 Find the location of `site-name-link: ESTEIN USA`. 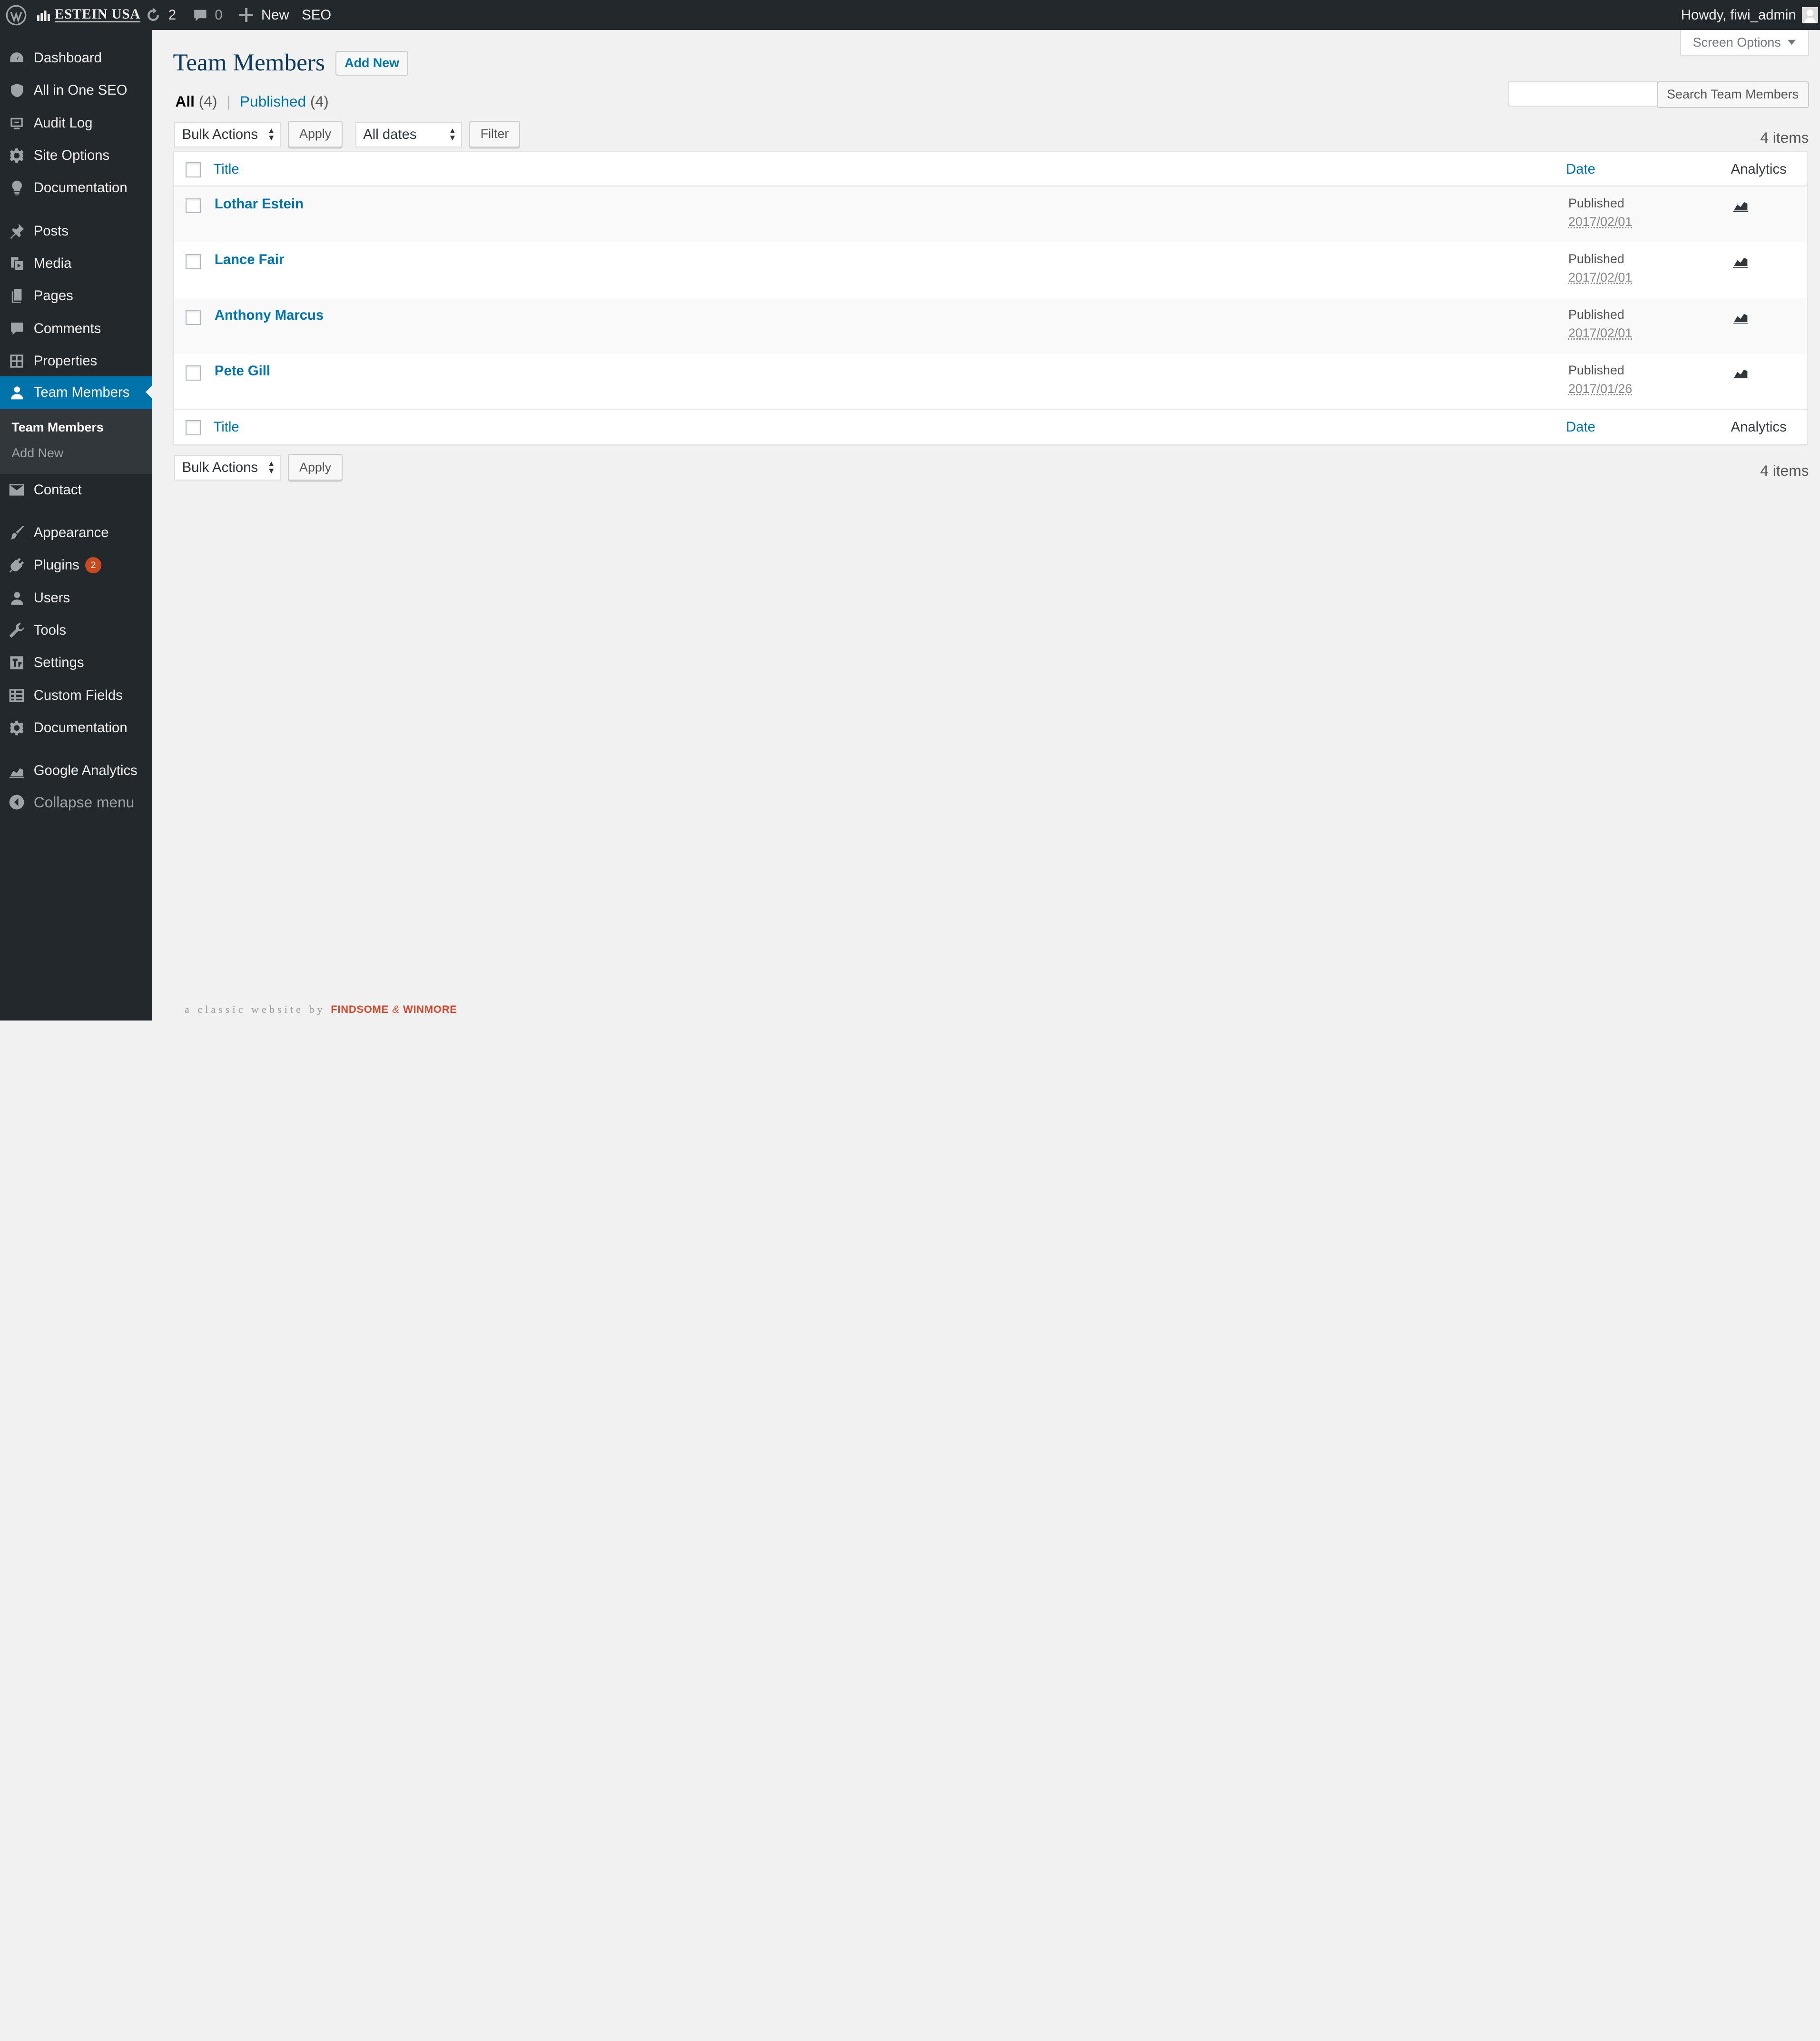

site-name-link: ESTEIN USA is located at coordinates (88, 15).